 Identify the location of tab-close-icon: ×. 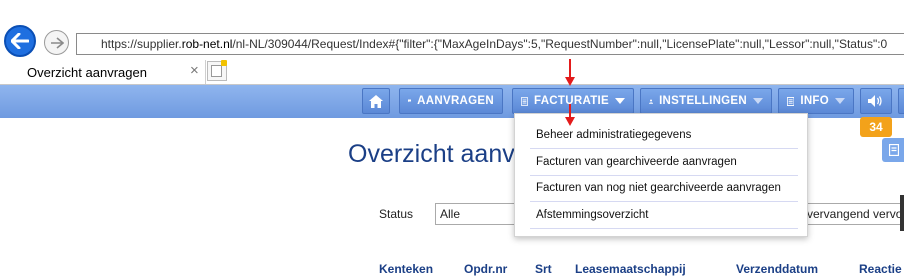
(194, 70).